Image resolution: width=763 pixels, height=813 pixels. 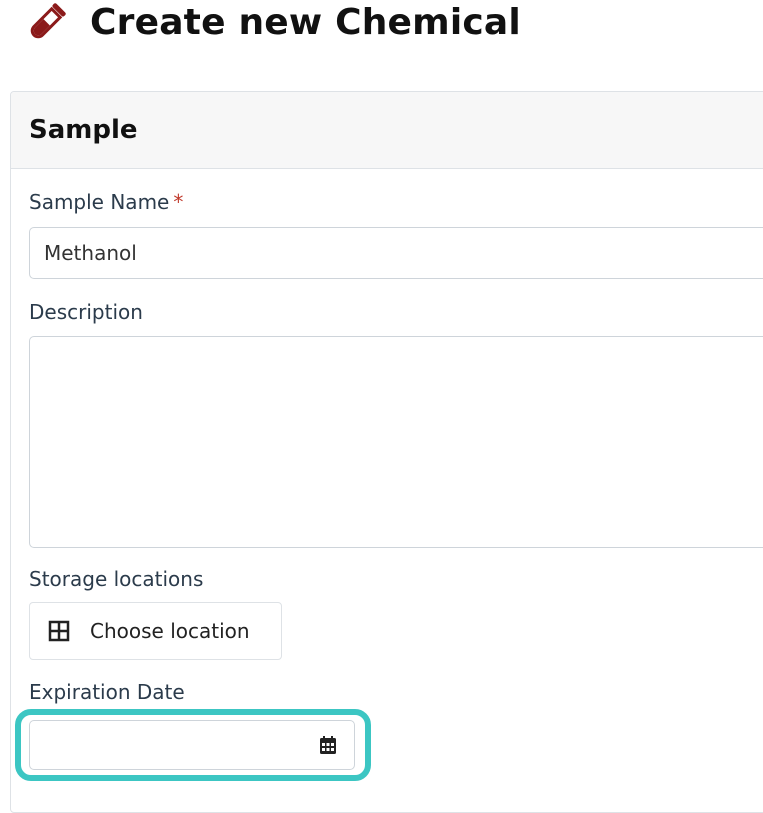 I want to click on calendar-icon, so click(x=328, y=745).